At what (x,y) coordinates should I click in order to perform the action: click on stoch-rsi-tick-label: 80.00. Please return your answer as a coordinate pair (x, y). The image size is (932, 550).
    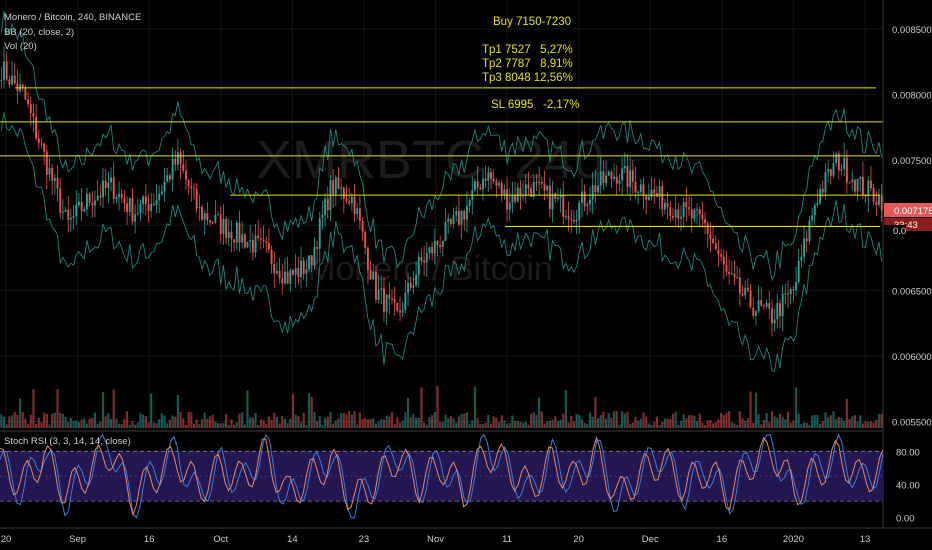
    Looking at the image, I should click on (908, 452).